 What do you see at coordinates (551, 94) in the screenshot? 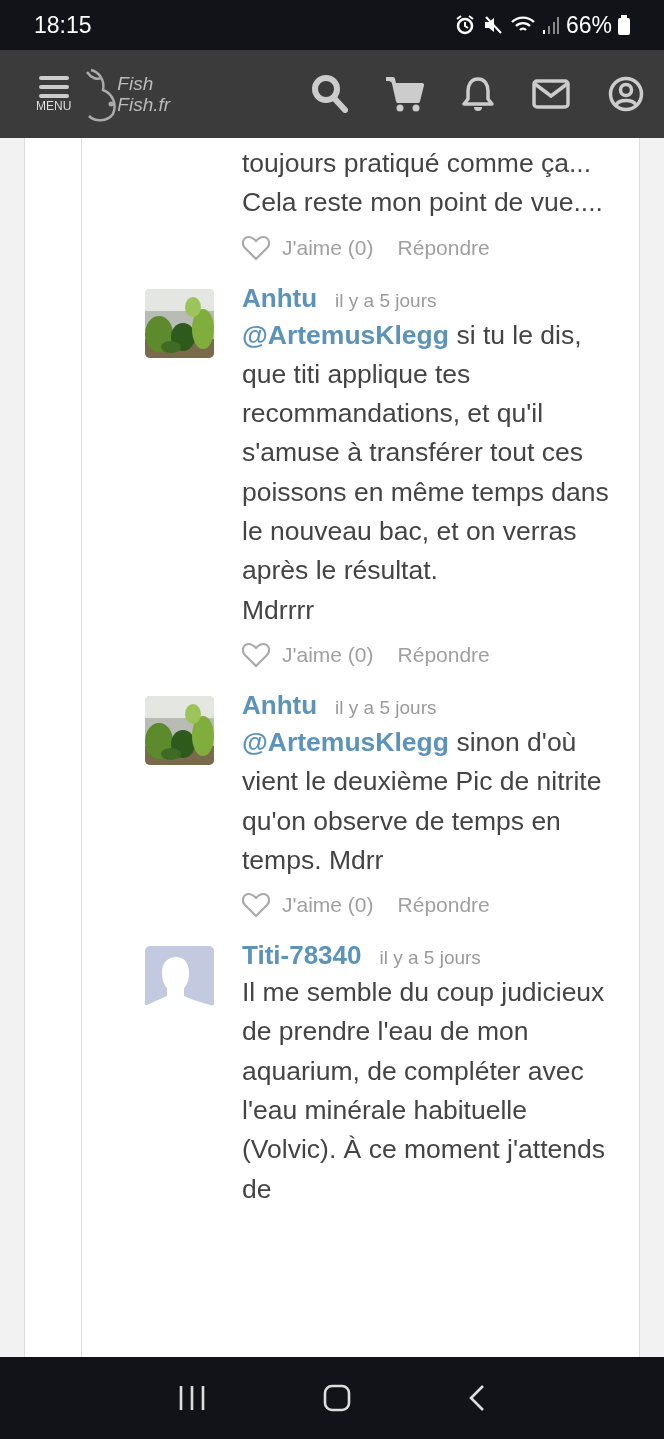
I see `mail-icon` at bounding box center [551, 94].